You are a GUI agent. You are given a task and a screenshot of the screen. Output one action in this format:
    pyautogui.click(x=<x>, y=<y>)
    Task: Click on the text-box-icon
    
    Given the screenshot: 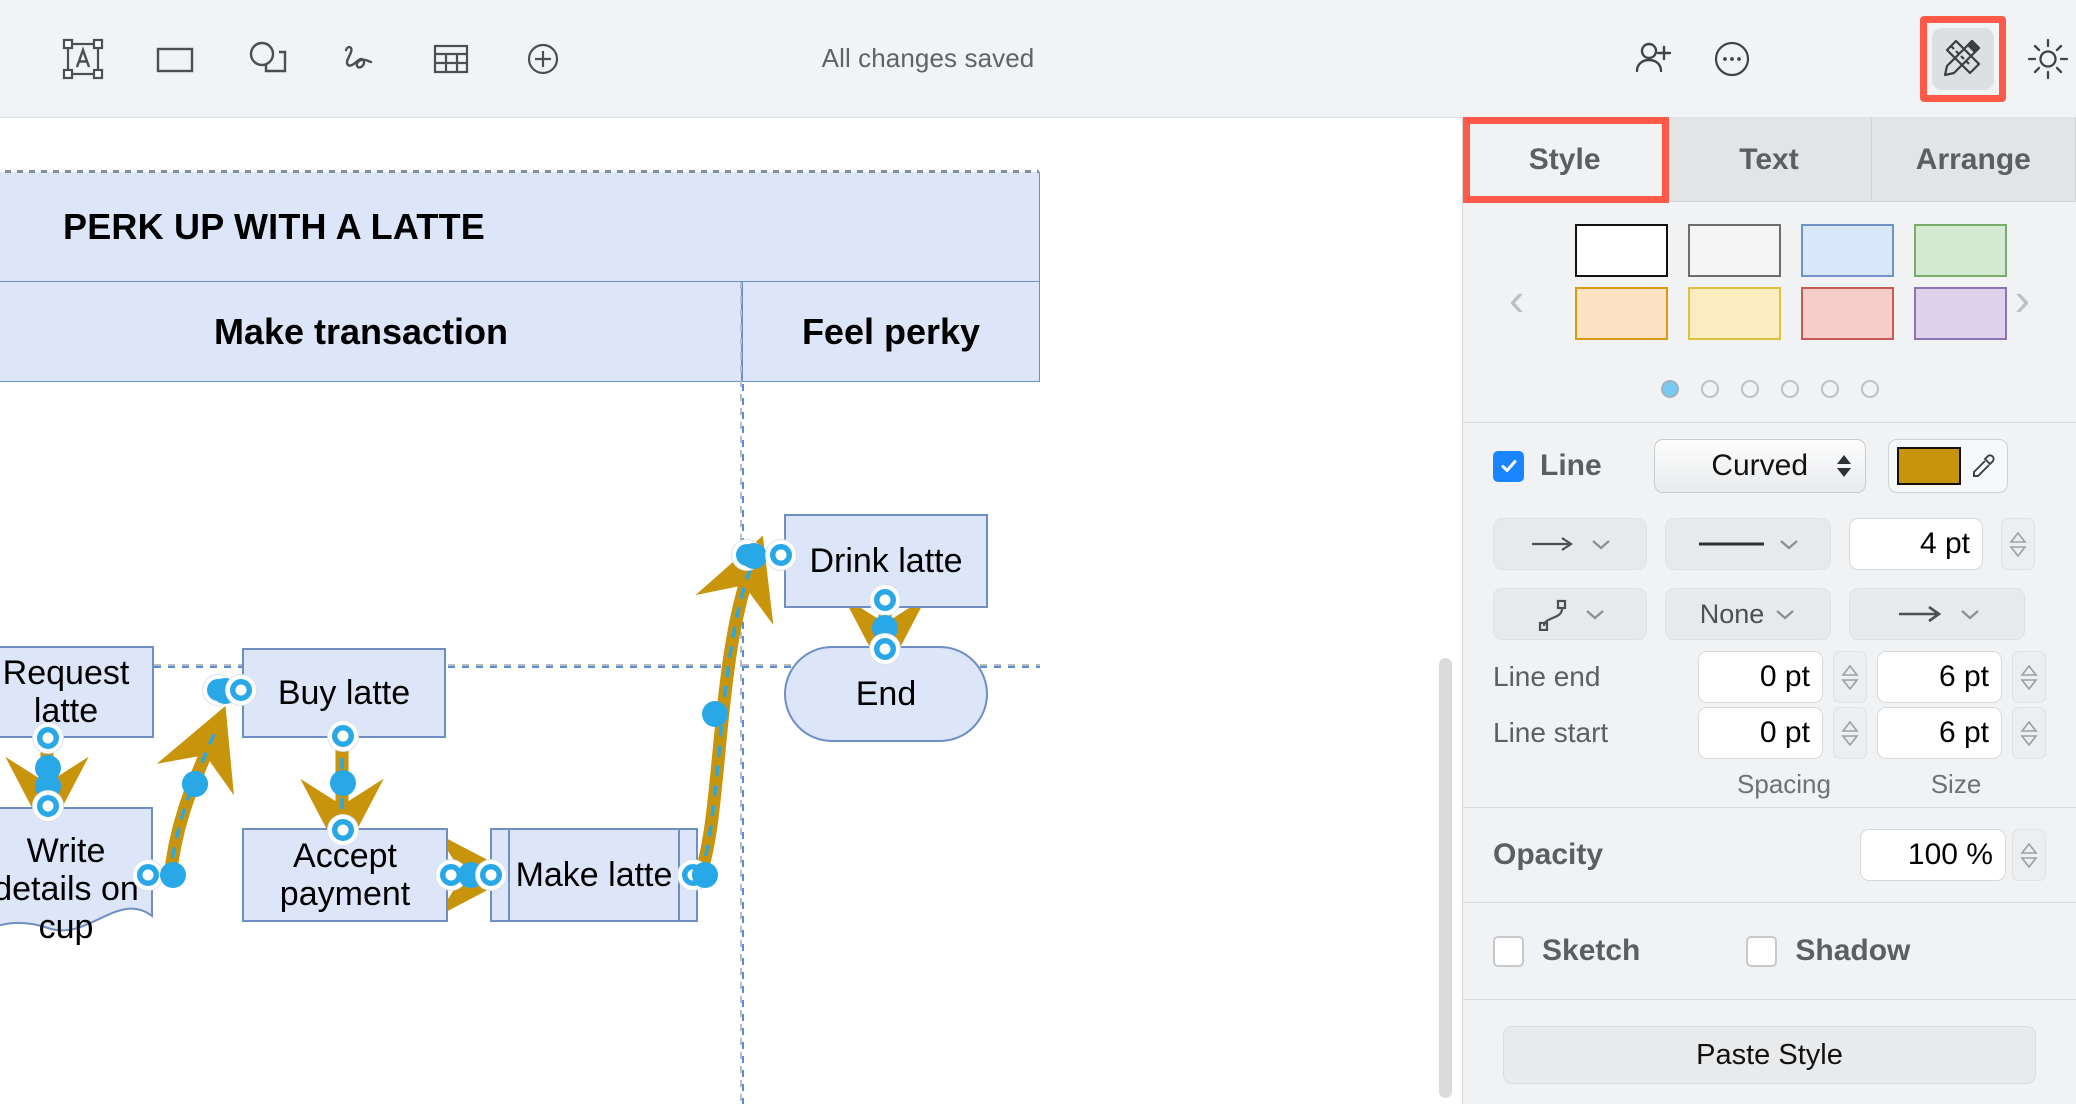 What is the action you would take?
    pyautogui.click(x=83, y=59)
    